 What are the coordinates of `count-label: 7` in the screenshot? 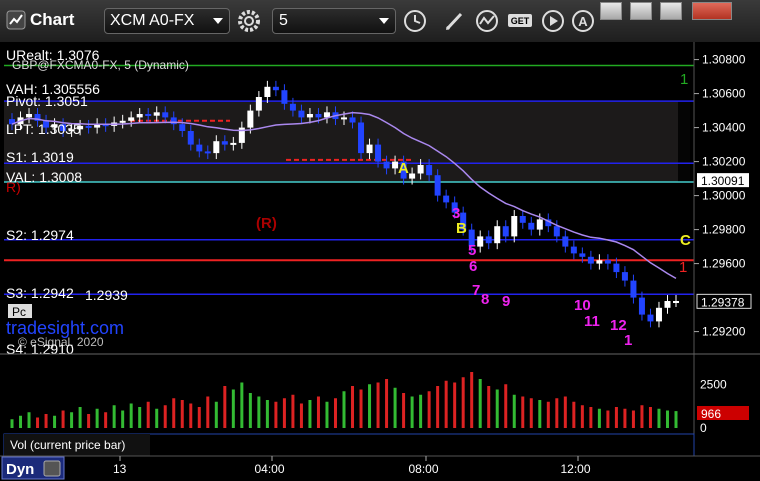 It's located at (476, 290).